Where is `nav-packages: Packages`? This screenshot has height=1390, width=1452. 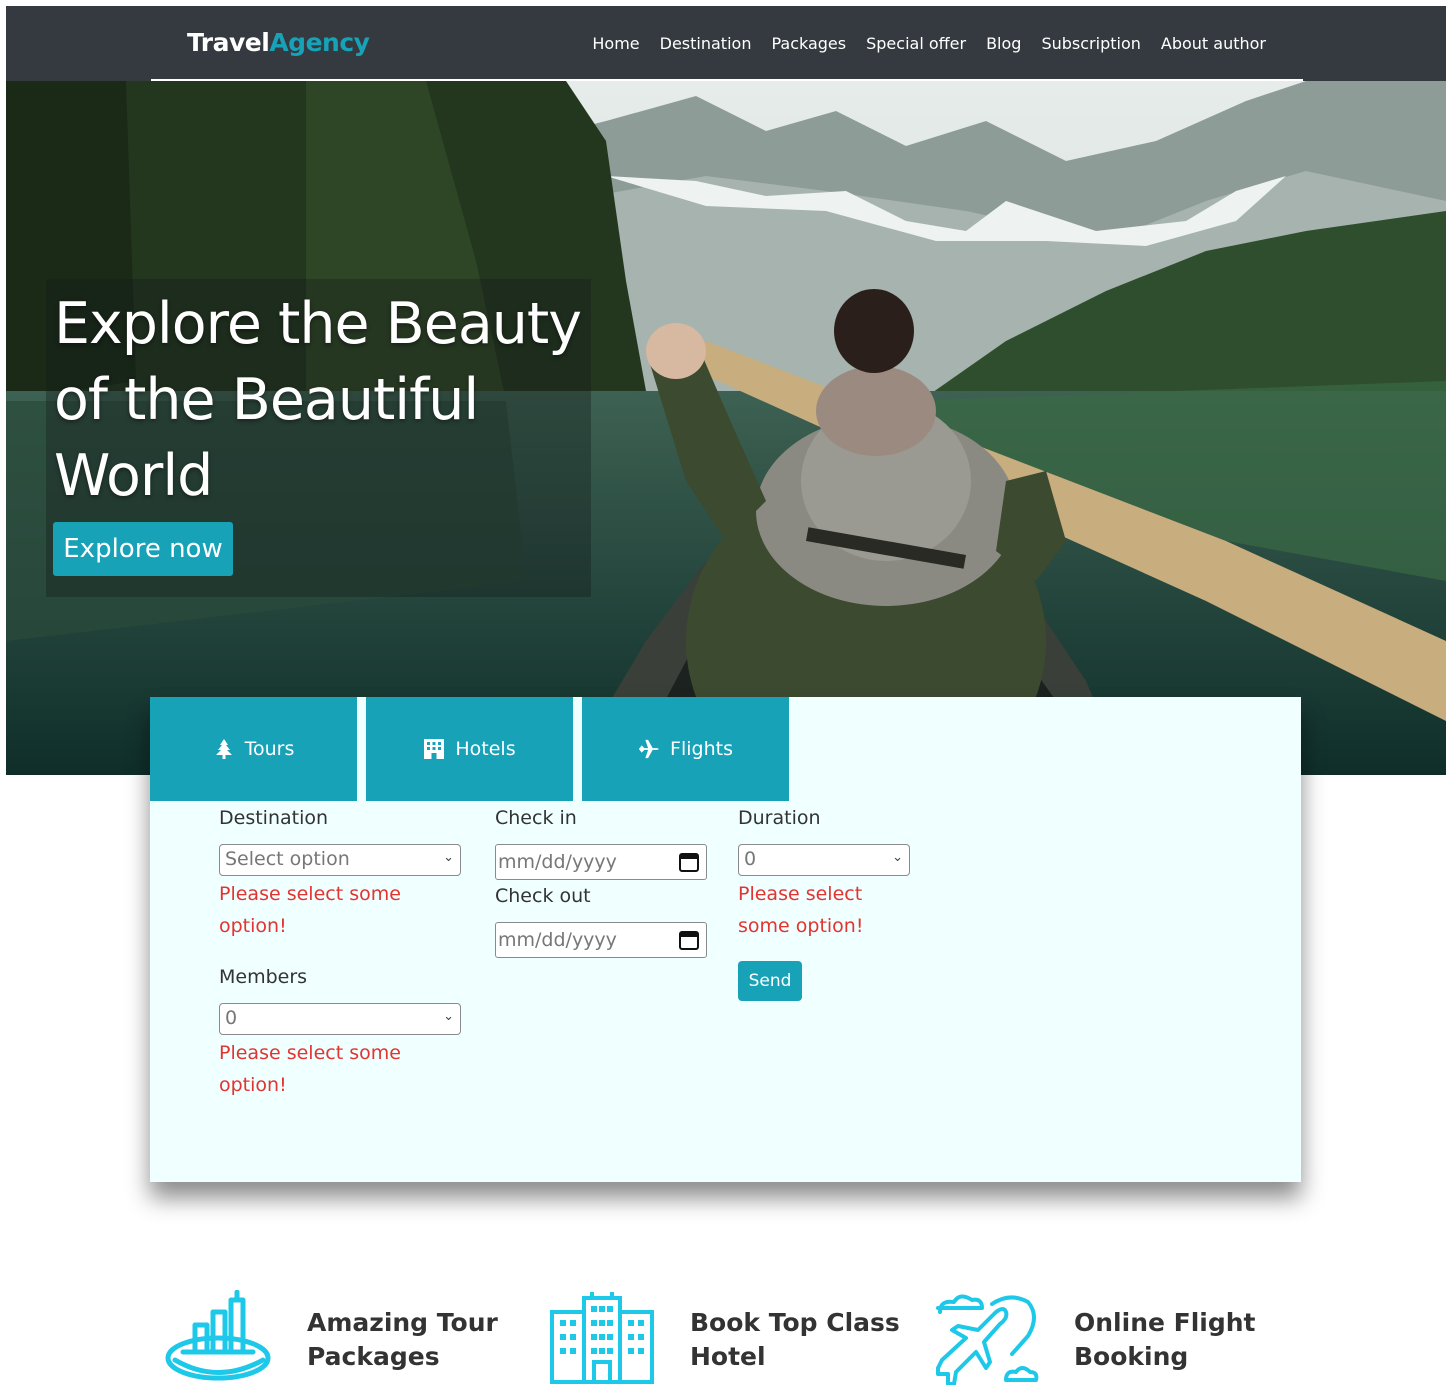 nav-packages: Packages is located at coordinates (808, 43).